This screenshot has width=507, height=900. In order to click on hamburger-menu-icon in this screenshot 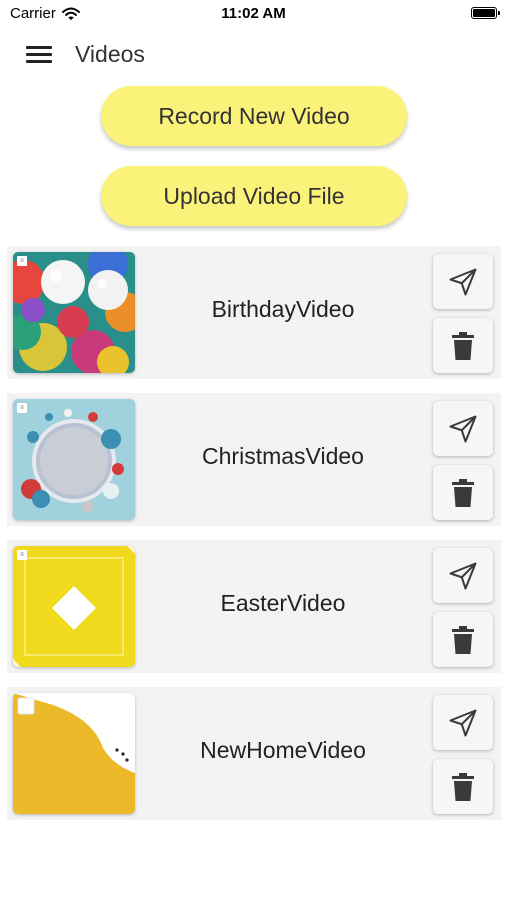, I will do `click(40, 54)`.